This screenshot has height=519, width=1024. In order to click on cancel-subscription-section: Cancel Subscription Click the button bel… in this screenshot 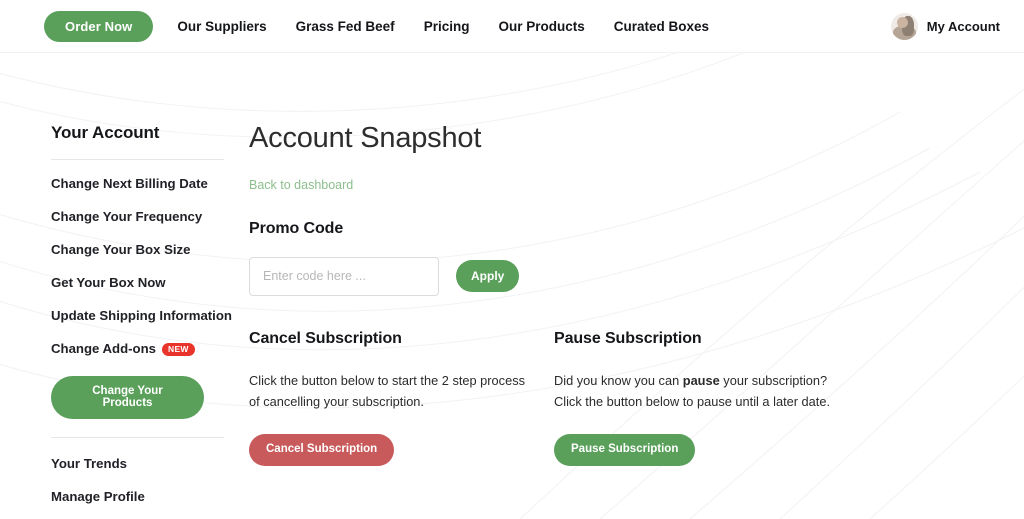, I will do `click(401, 398)`.